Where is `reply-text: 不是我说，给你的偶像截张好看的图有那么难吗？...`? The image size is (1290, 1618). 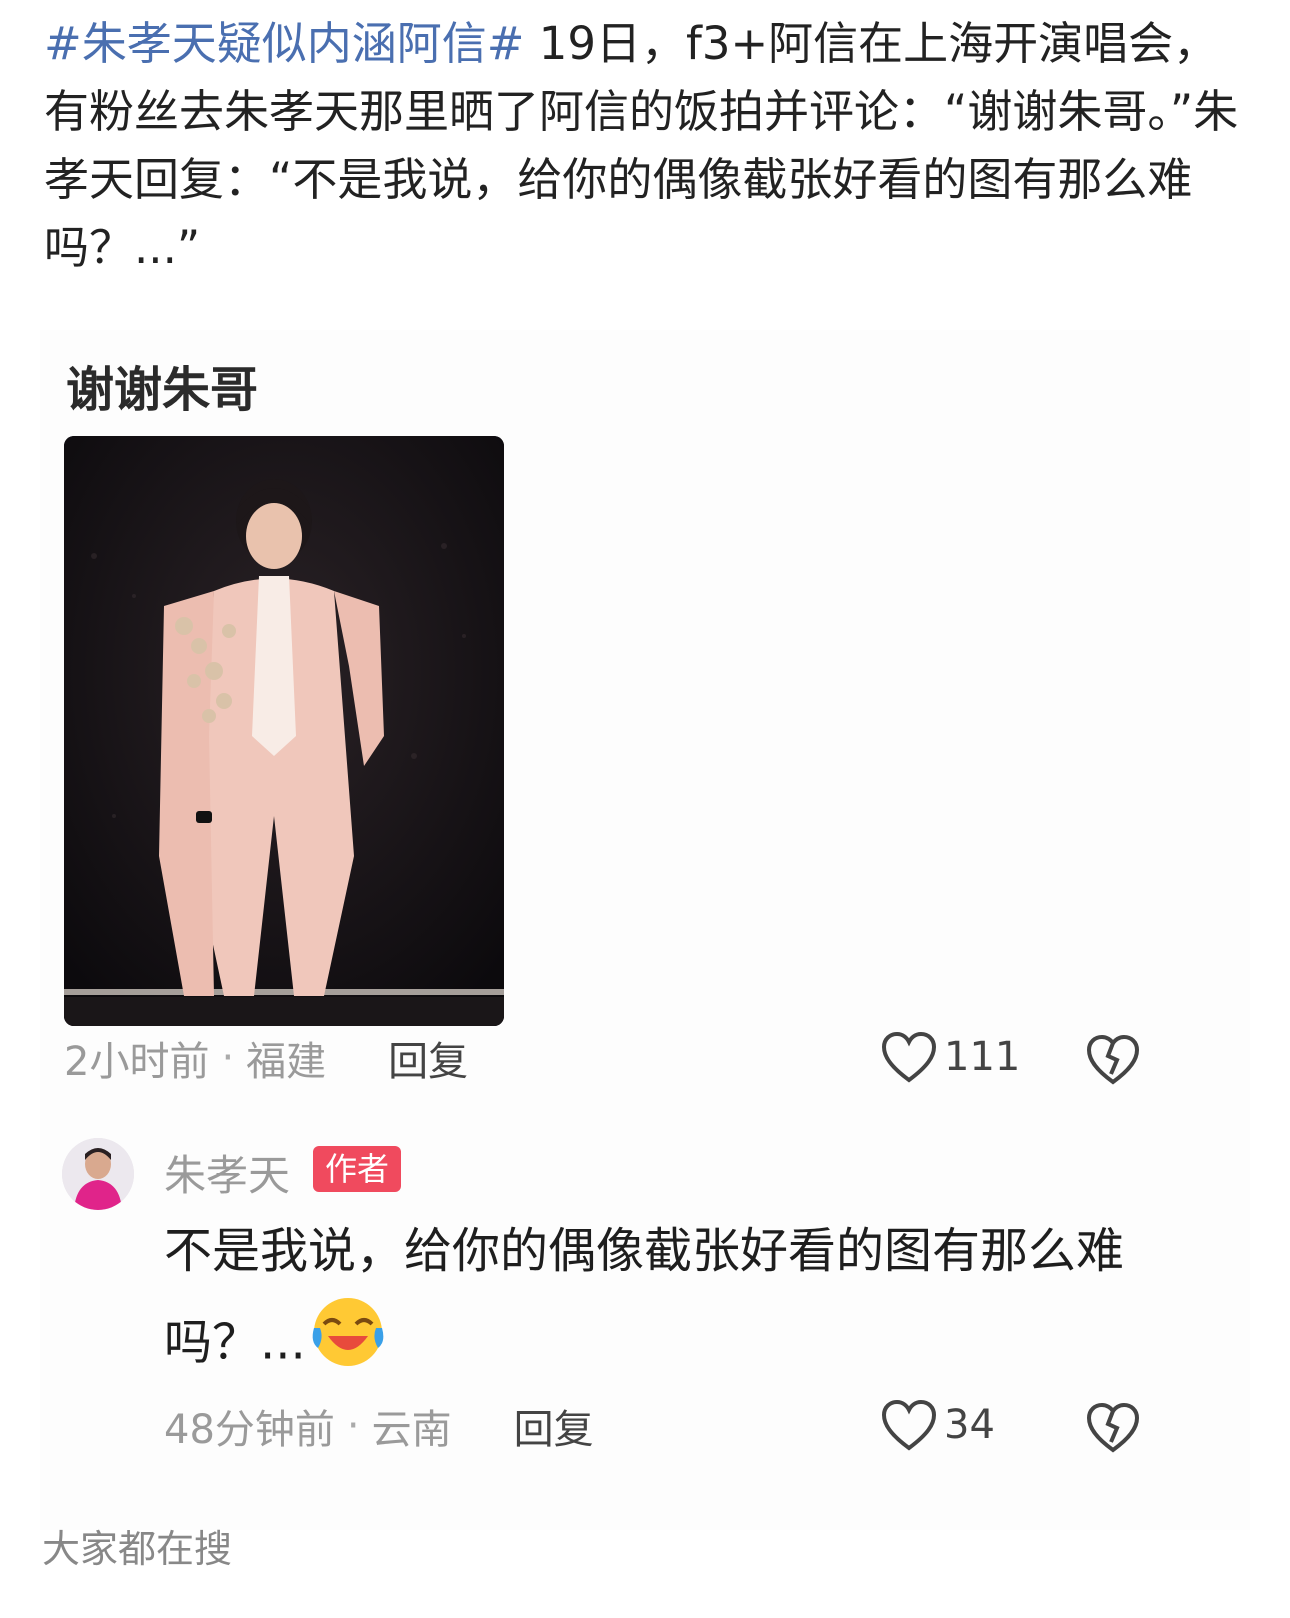 reply-text: 不是我说，给你的偶像截张好看的图有那么难吗？... is located at coordinates (644, 1297).